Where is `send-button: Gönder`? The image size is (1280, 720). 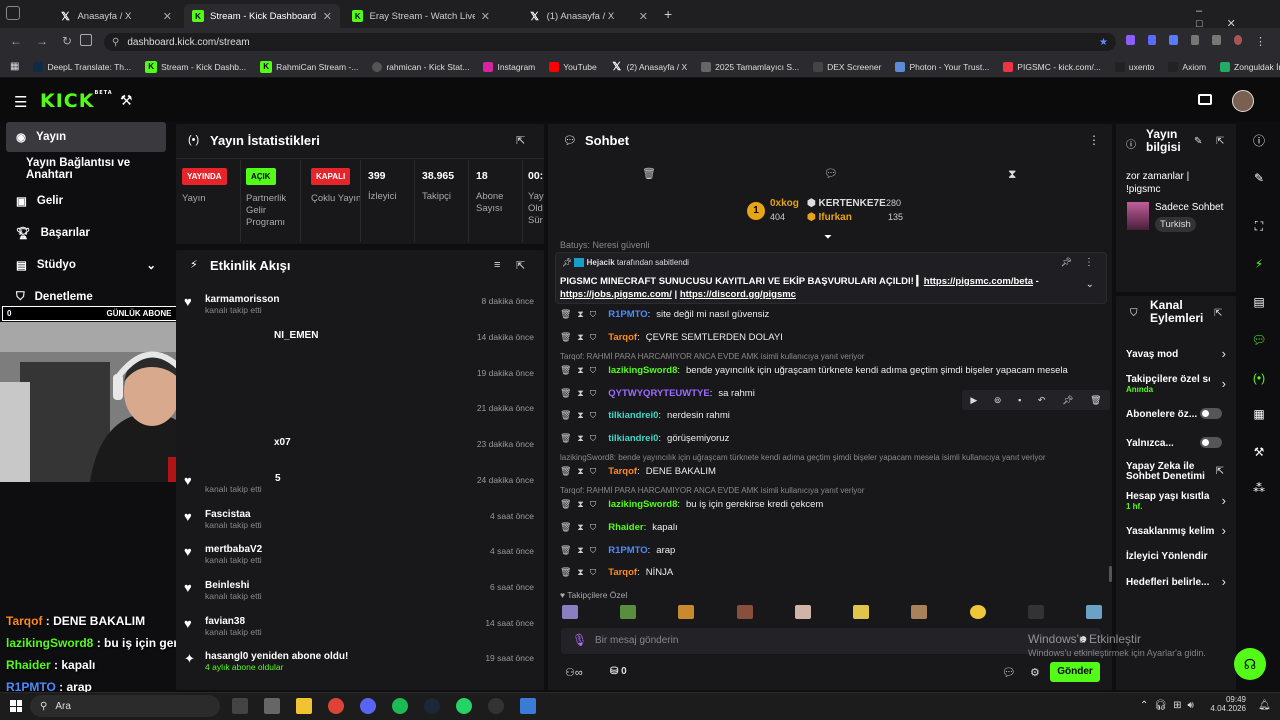
send-button: Gönder is located at coordinates (1075, 672).